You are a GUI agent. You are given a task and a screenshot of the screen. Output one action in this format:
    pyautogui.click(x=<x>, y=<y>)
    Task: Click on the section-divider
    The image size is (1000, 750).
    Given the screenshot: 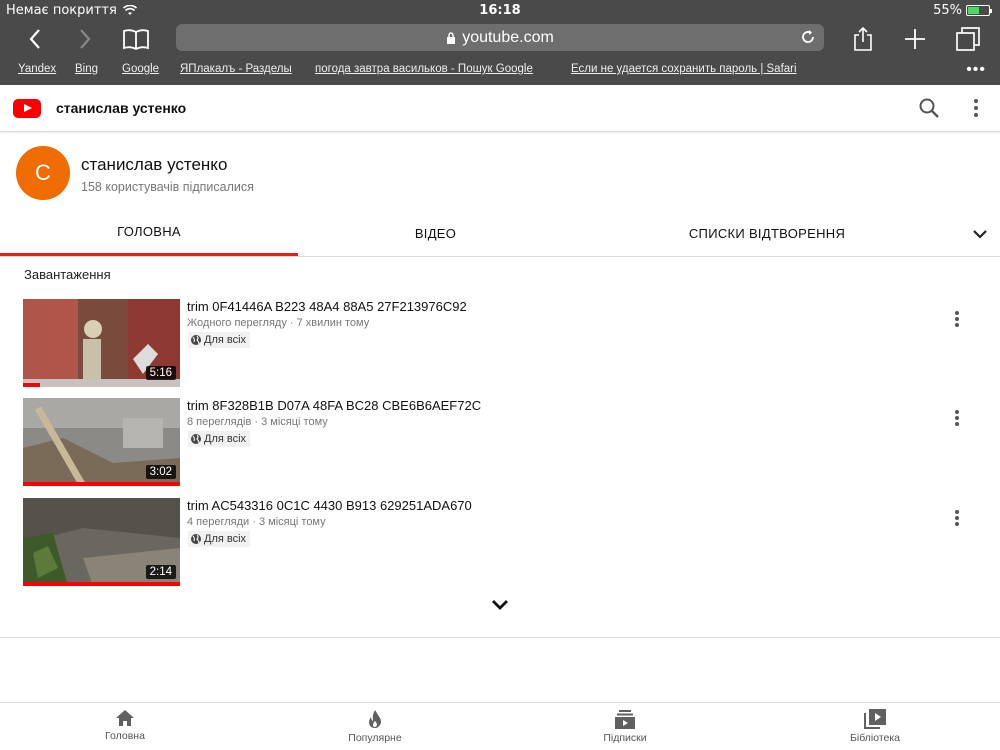 What is the action you would take?
    pyautogui.click(x=500, y=637)
    